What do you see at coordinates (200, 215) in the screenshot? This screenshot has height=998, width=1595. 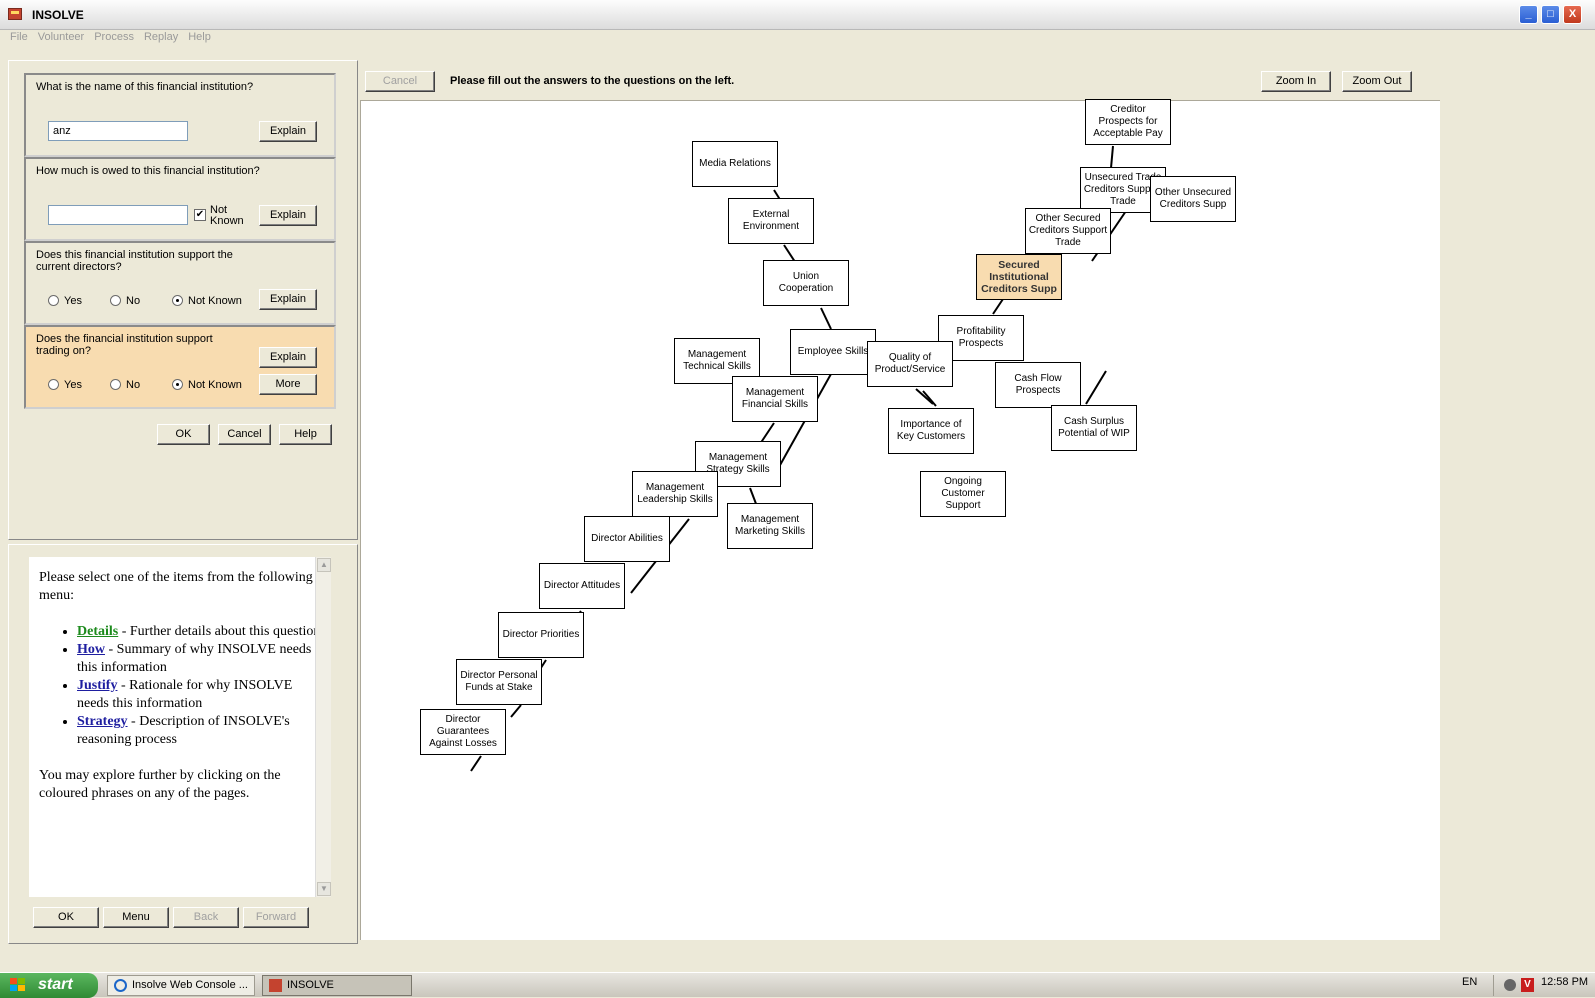 I see `not-known-checkbox: ✔` at bounding box center [200, 215].